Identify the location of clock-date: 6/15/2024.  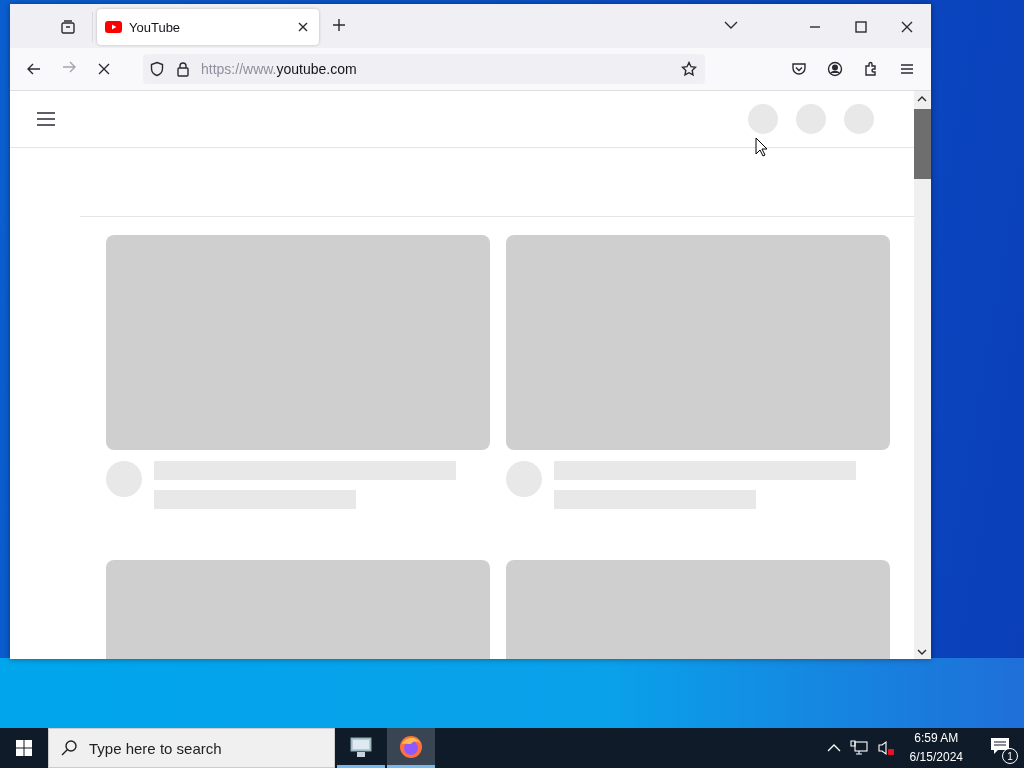
(936, 757).